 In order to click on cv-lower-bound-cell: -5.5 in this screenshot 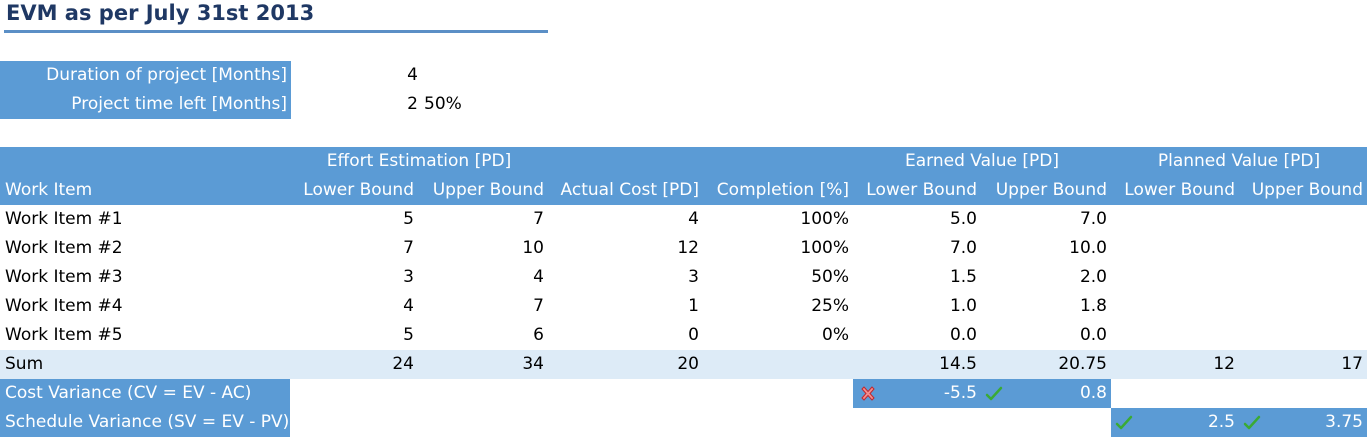, I will do `click(917, 393)`.